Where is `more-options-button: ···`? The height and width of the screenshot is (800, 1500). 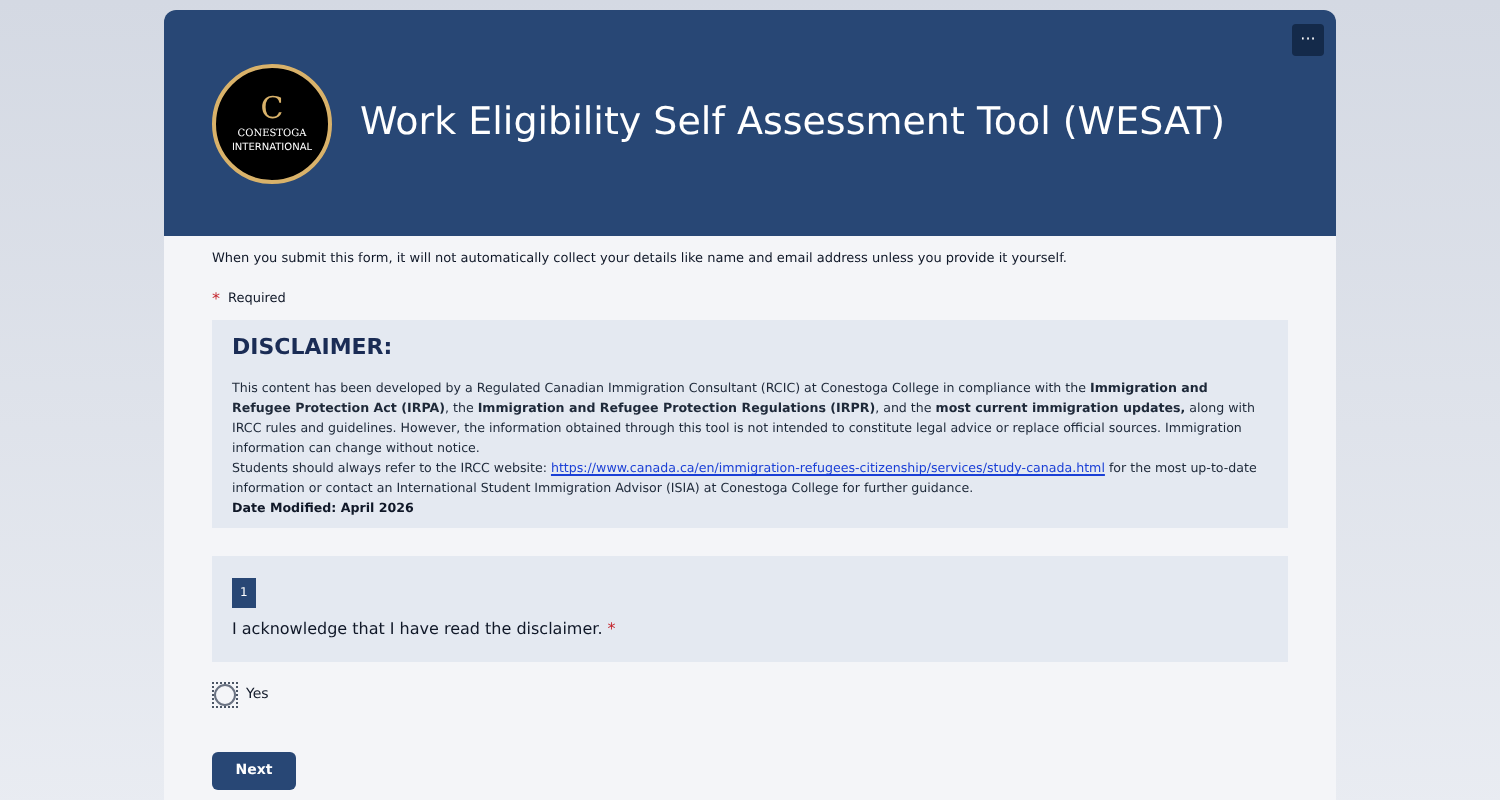
more-options-button: ··· is located at coordinates (1308, 40).